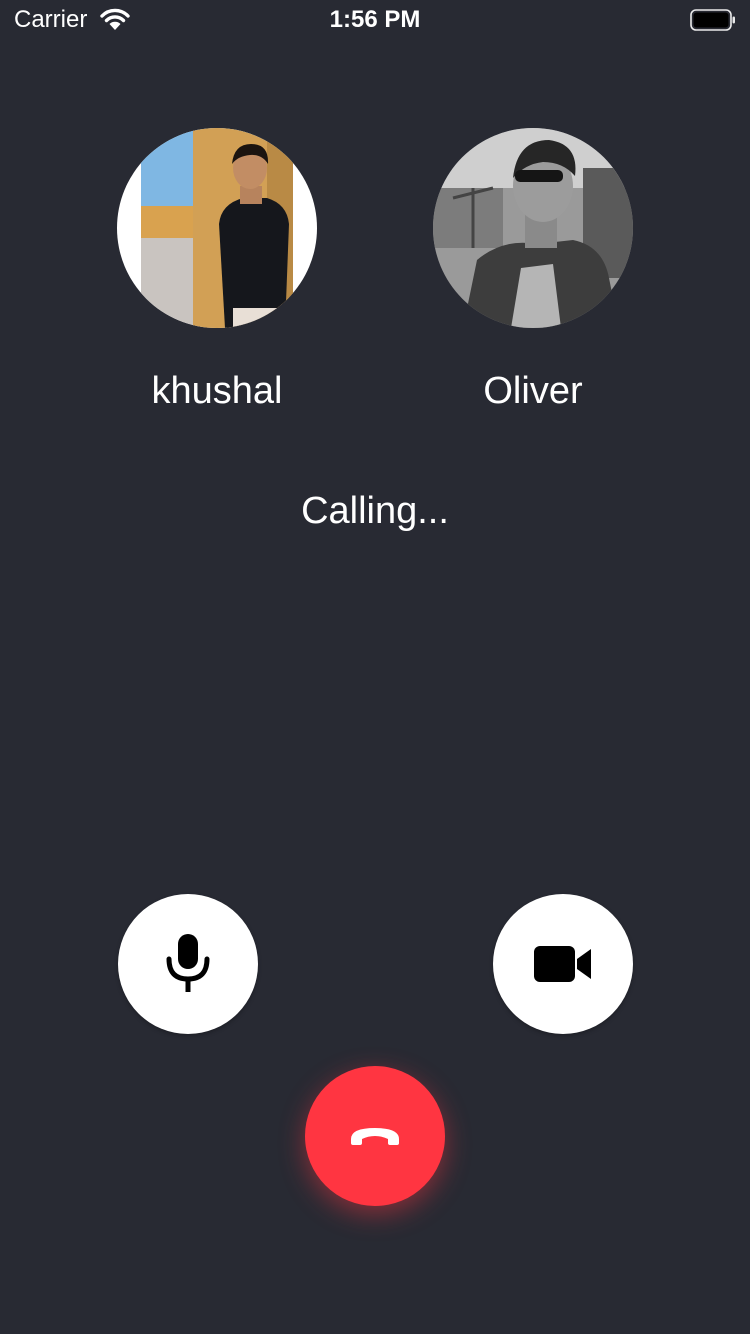 Image resolution: width=750 pixels, height=1334 pixels. I want to click on status-time: 1:56 PM, so click(375, 19).